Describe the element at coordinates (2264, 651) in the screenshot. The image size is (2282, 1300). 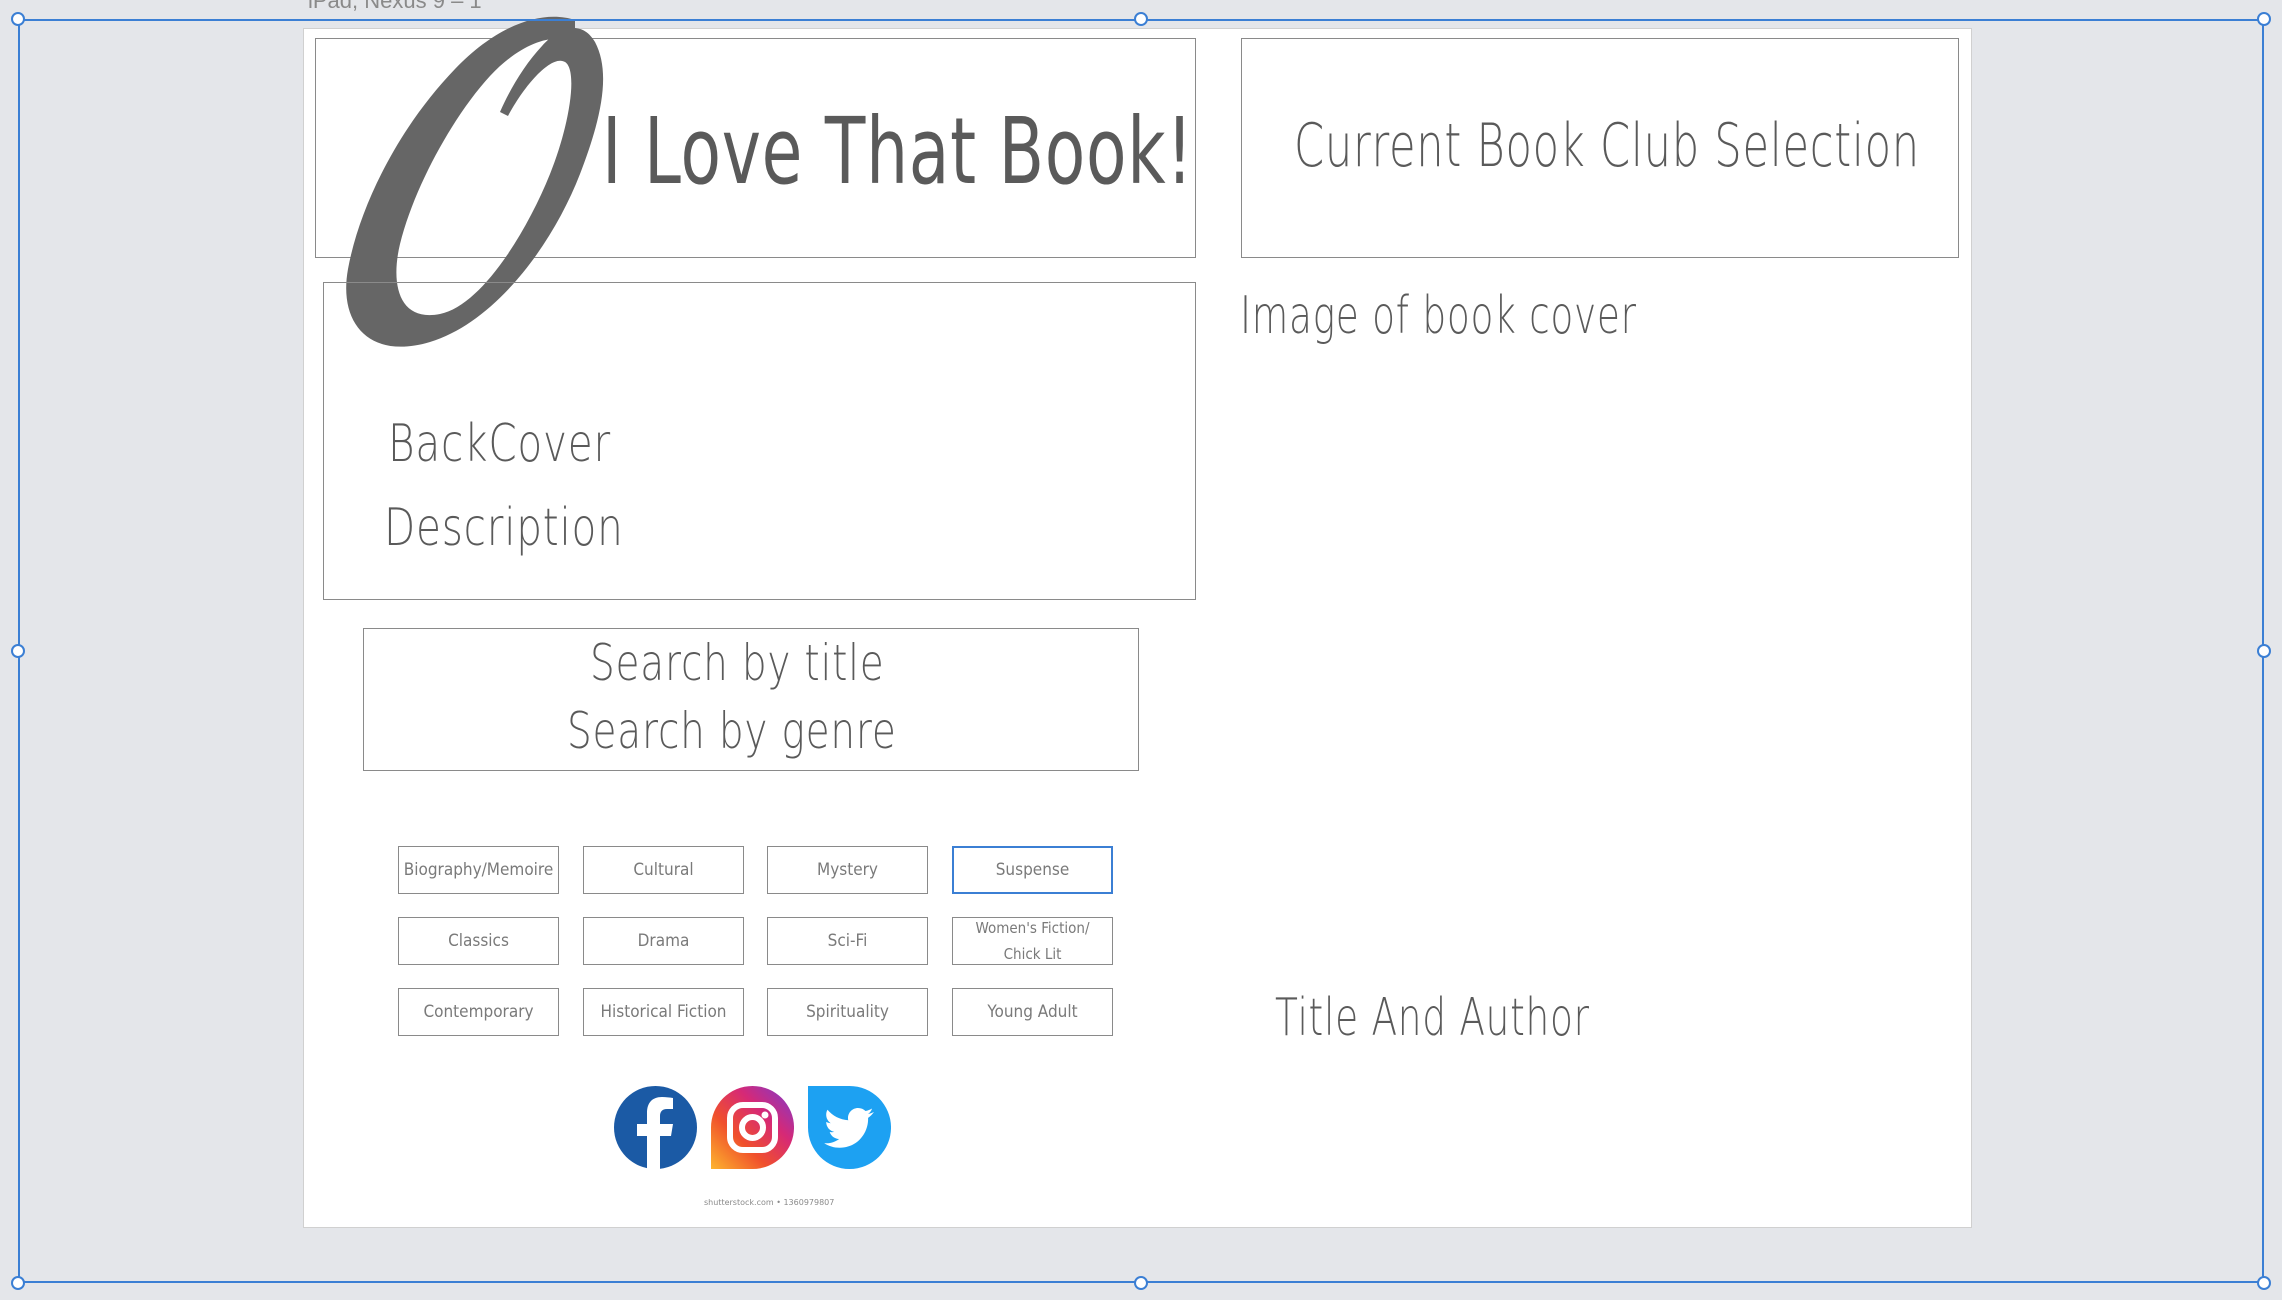
I see `resize-handle-middle-right` at that location.